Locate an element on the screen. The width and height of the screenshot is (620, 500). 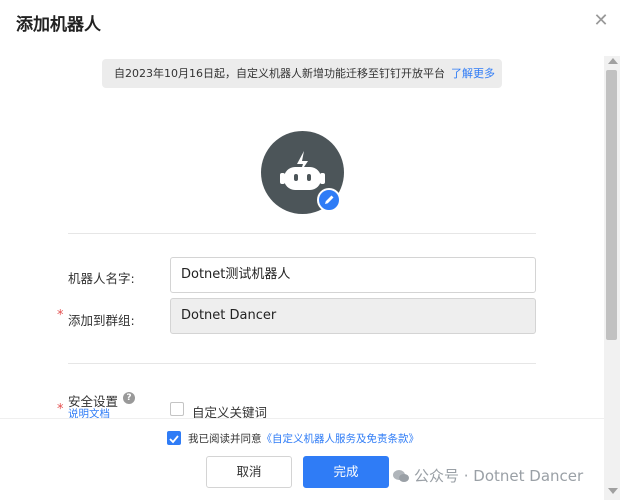
notice-banner: 自2023年10月16日起，自定义机器人新增功能迁移至钉钉开放平台 了解更多 is located at coordinates (302, 73).